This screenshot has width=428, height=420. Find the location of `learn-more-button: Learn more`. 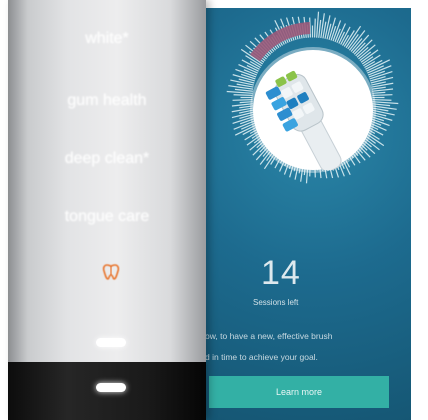

learn-more-button: Learn more is located at coordinates (299, 392).